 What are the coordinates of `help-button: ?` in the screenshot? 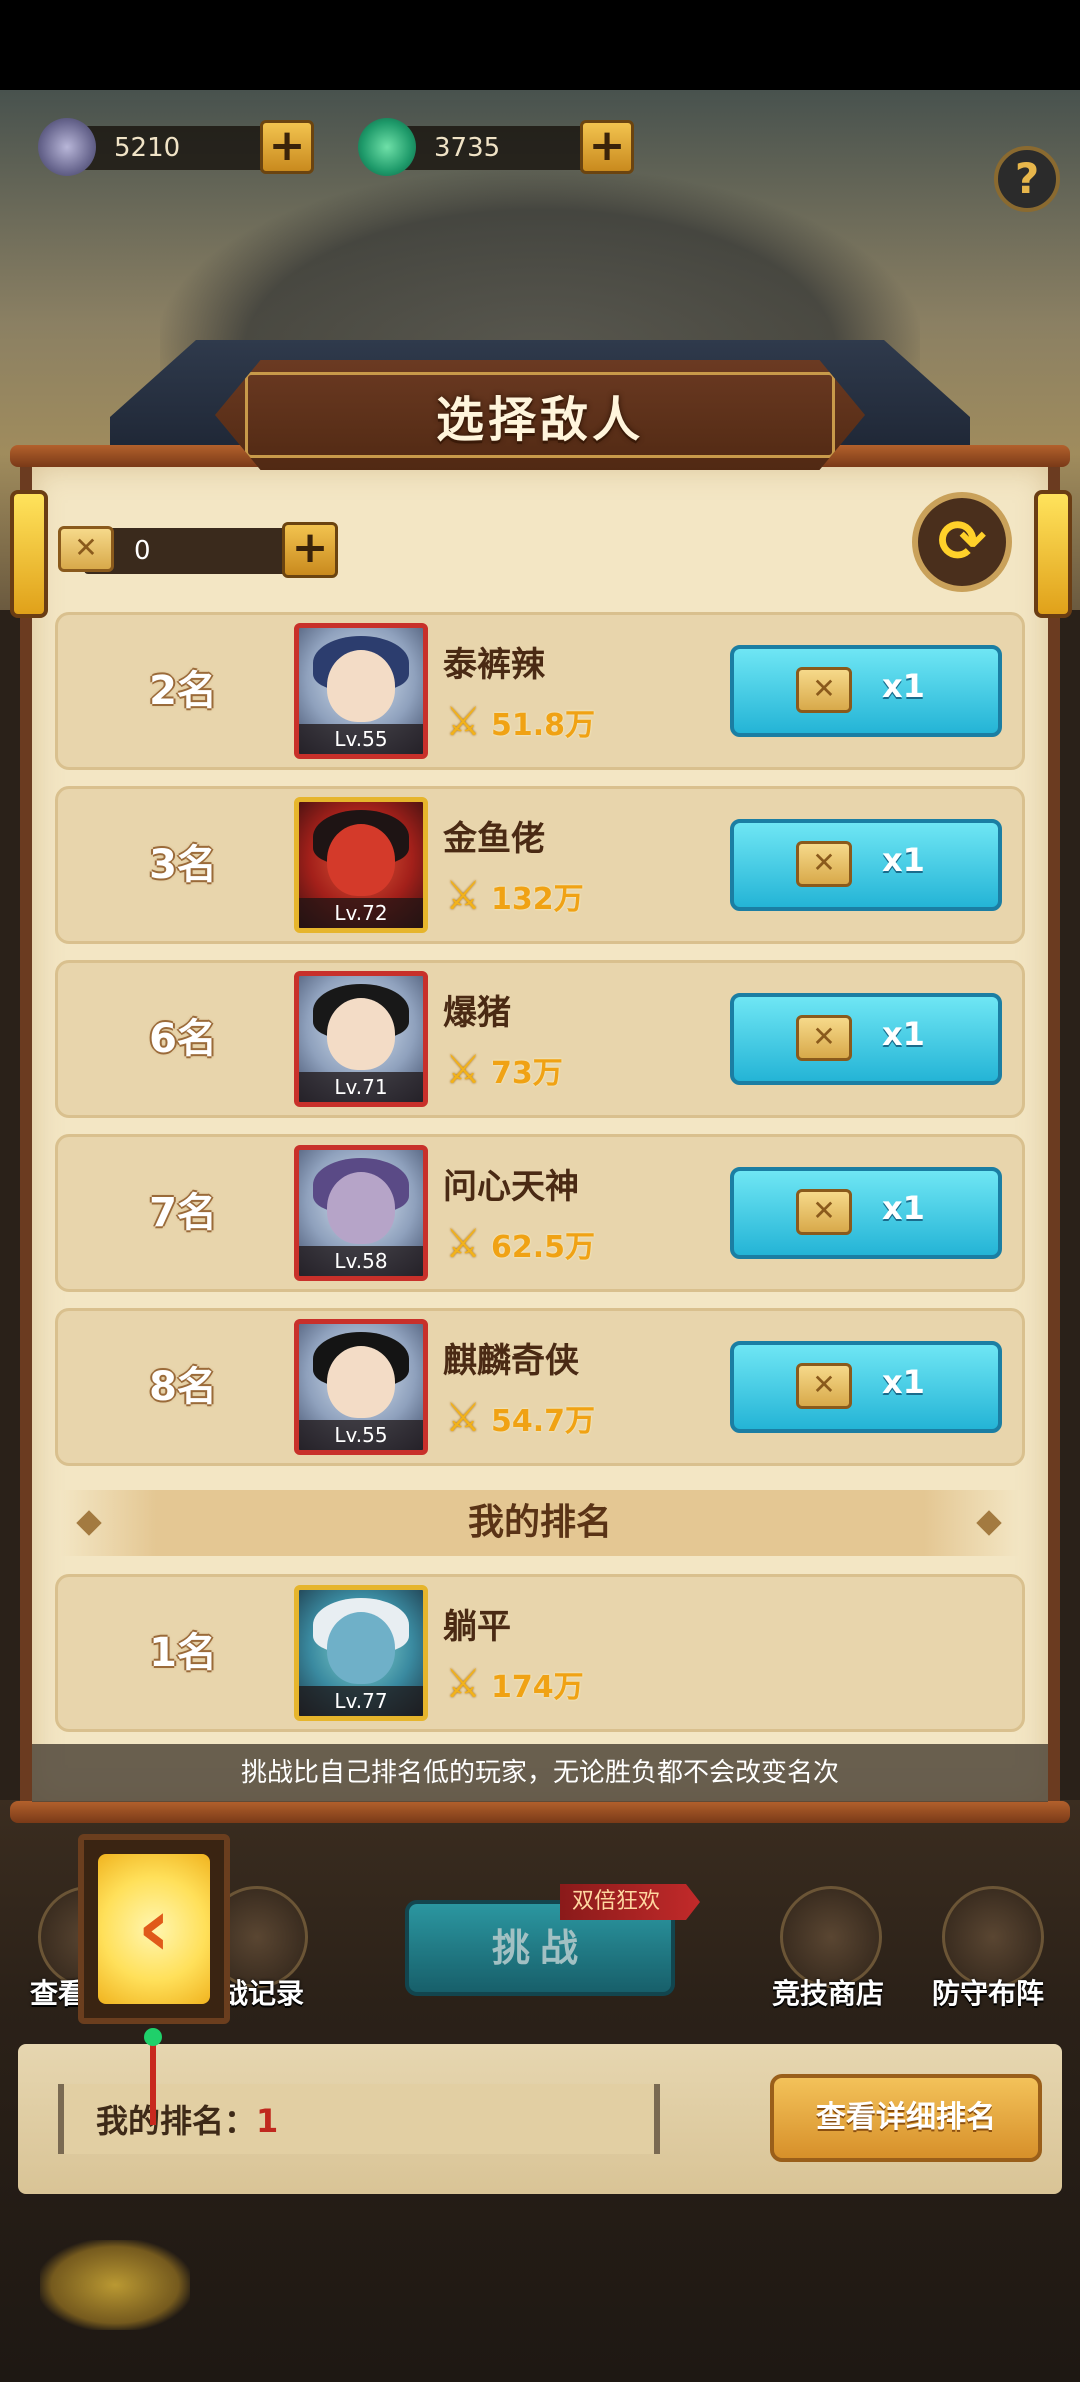 It's located at (1027, 179).